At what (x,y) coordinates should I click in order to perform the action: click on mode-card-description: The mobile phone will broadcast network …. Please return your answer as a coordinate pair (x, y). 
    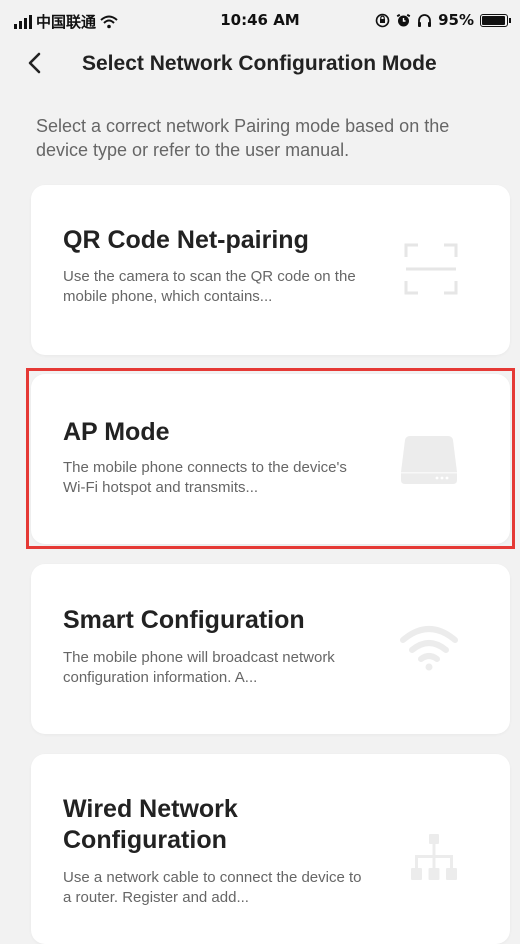
    Looking at the image, I should click on (199, 667).